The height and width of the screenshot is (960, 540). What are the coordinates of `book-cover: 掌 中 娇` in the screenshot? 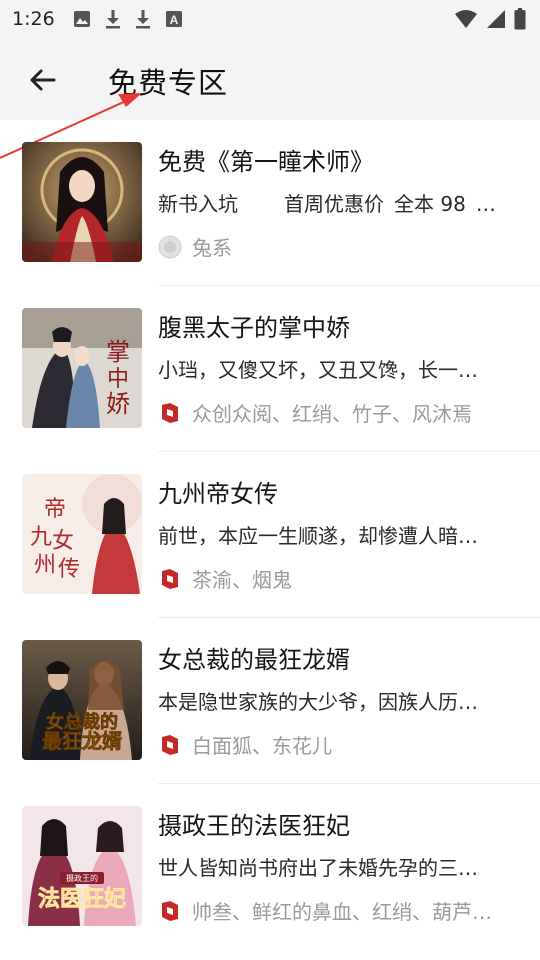 It's located at (82, 368).